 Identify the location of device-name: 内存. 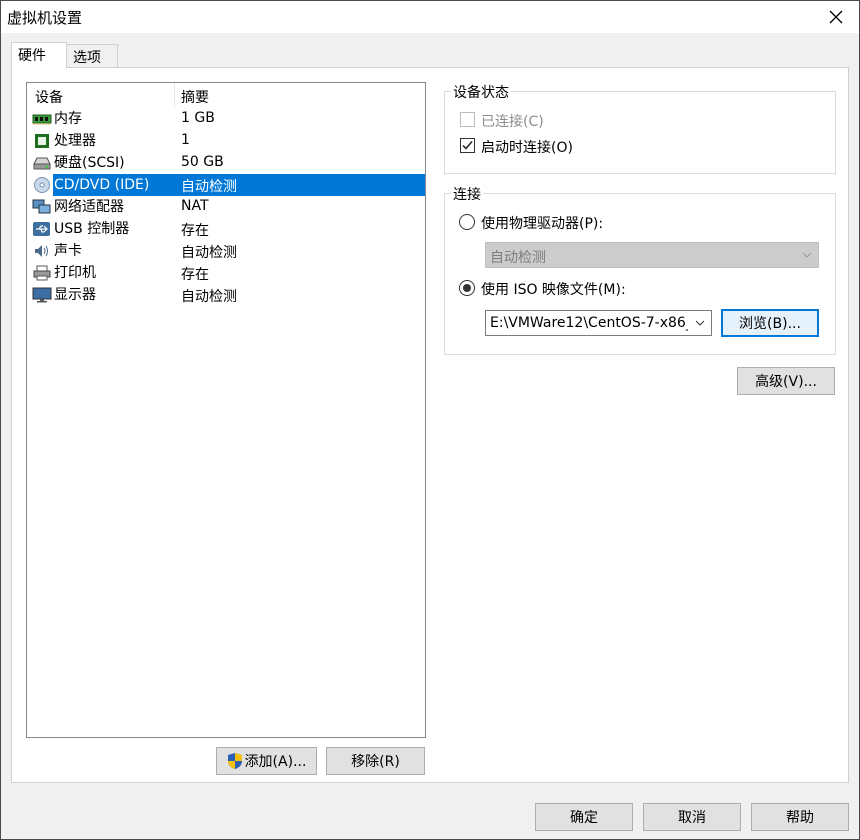
(68, 119).